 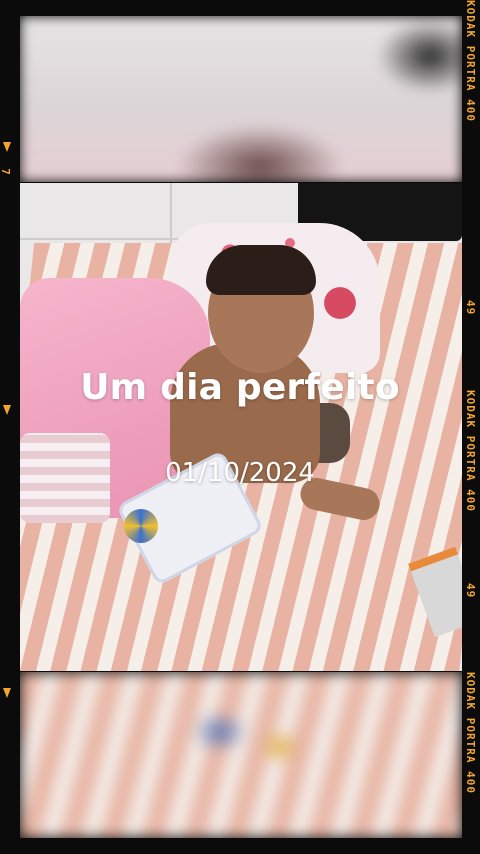 What do you see at coordinates (6, 171) in the screenshot?
I see `film-left-number: 7` at bounding box center [6, 171].